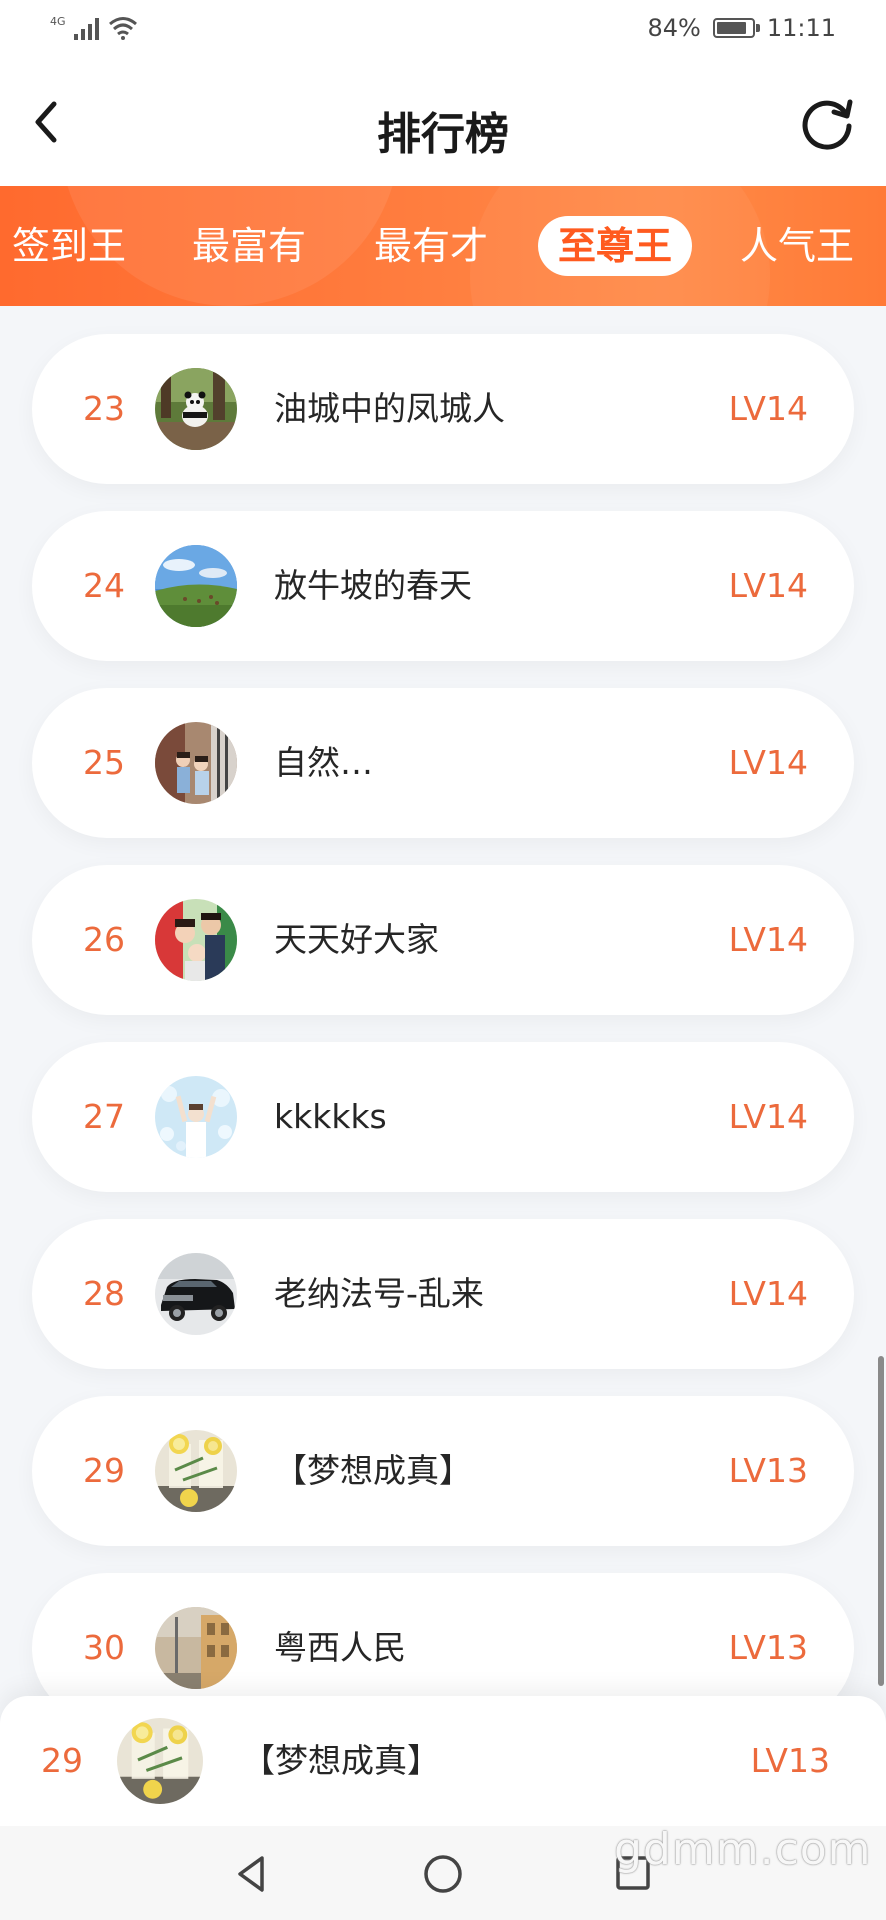 This screenshot has height=1920, width=886. I want to click on my-avatar, so click(160, 1761).